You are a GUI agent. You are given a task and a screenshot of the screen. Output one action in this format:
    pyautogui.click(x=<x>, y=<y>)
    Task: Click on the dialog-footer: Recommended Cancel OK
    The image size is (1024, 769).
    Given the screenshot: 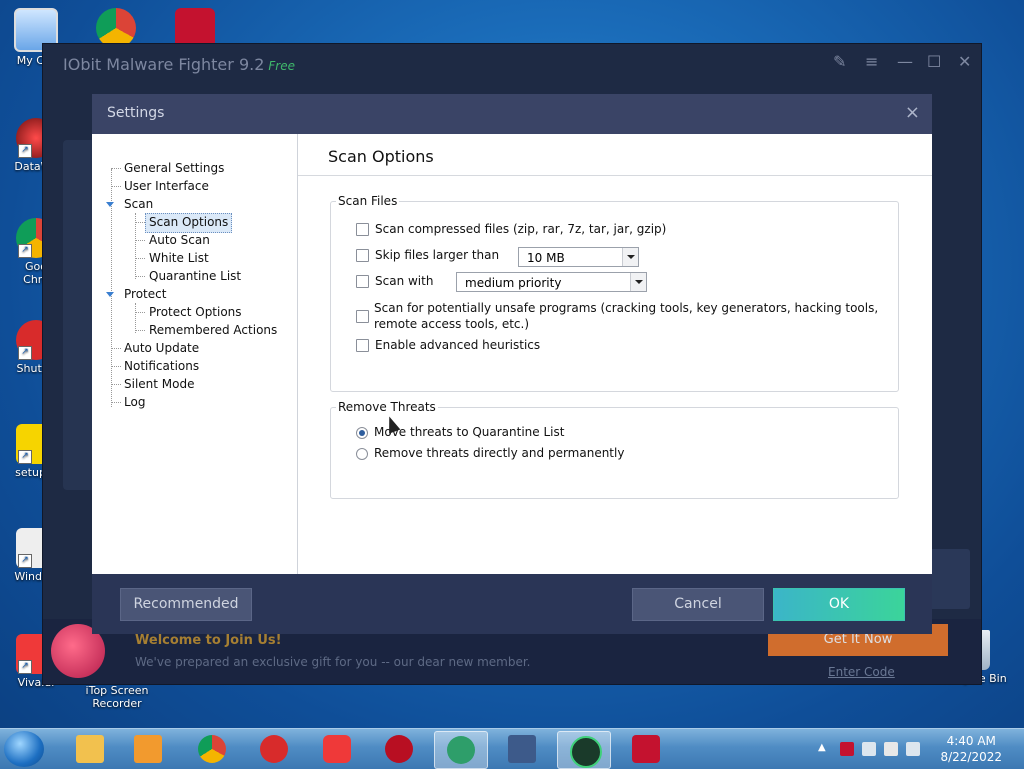 What is the action you would take?
    pyautogui.click(x=512, y=604)
    